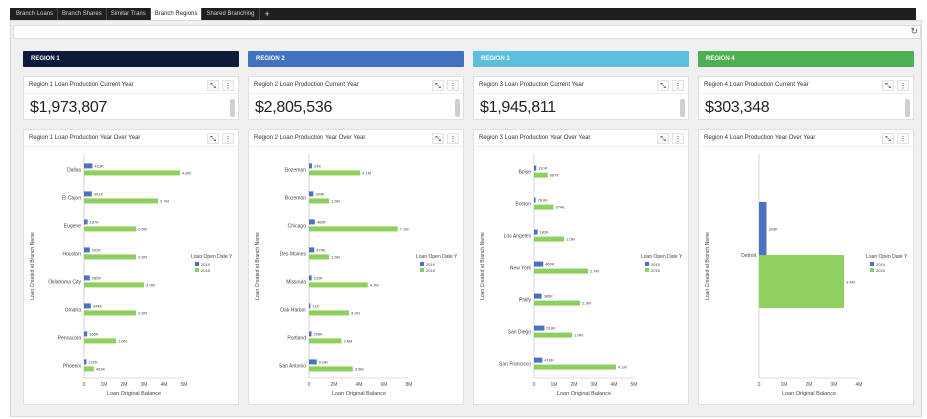 This screenshot has height=419, width=927. I want to click on category-label: Philly, so click(525, 301).